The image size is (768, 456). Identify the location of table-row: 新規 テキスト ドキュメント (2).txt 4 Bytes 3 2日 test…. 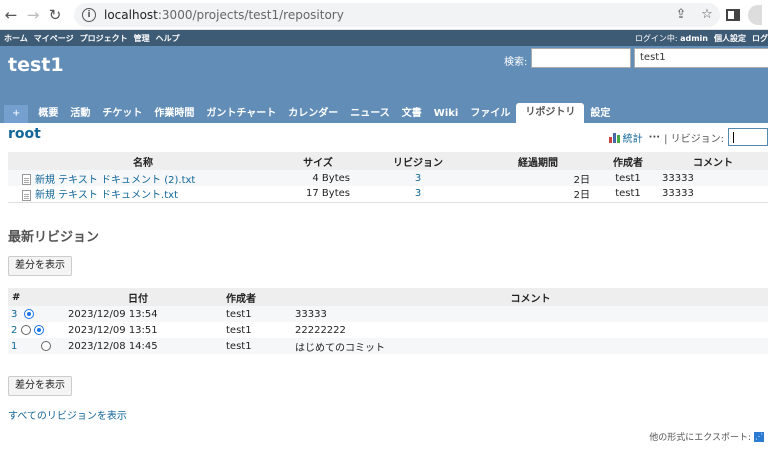
(388, 178).